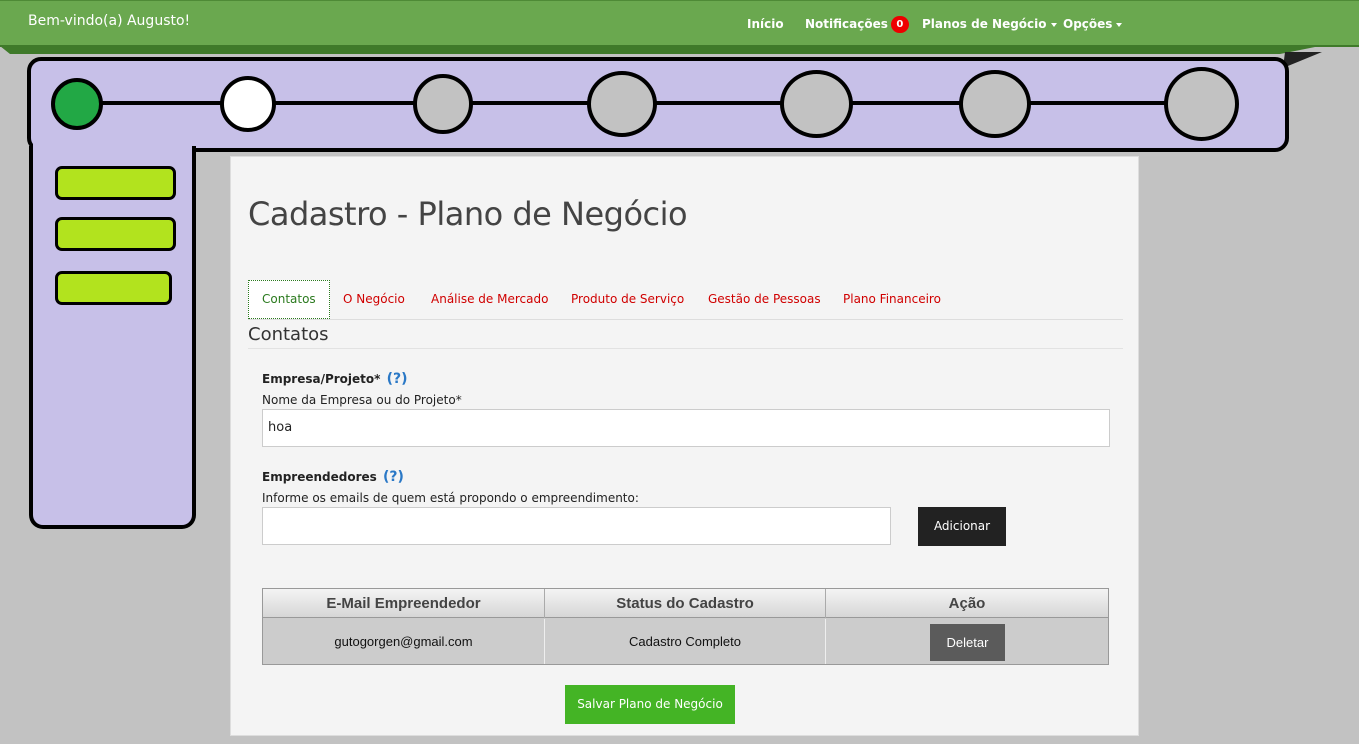 This screenshot has height=744, width=1359. What do you see at coordinates (685, 336) in the screenshot?
I see `section-title: Contatos` at bounding box center [685, 336].